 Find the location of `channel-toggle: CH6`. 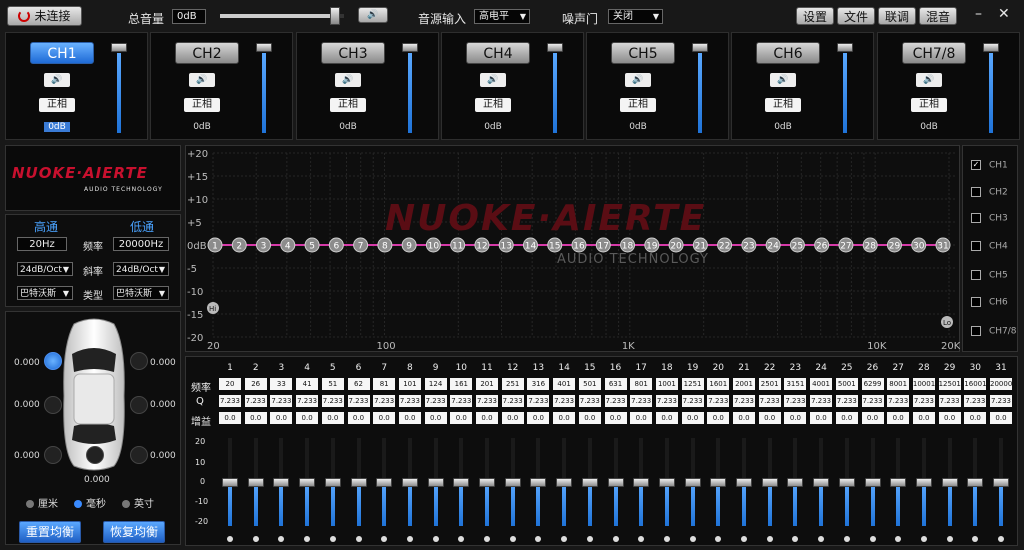

channel-toggle: CH6 is located at coordinates (989, 302).